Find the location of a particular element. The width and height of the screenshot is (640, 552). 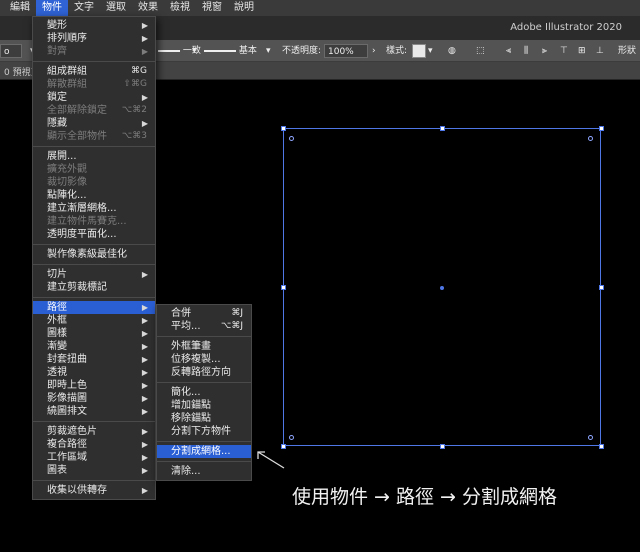

path-submenu-item: 外框筆畫 is located at coordinates (204, 346).